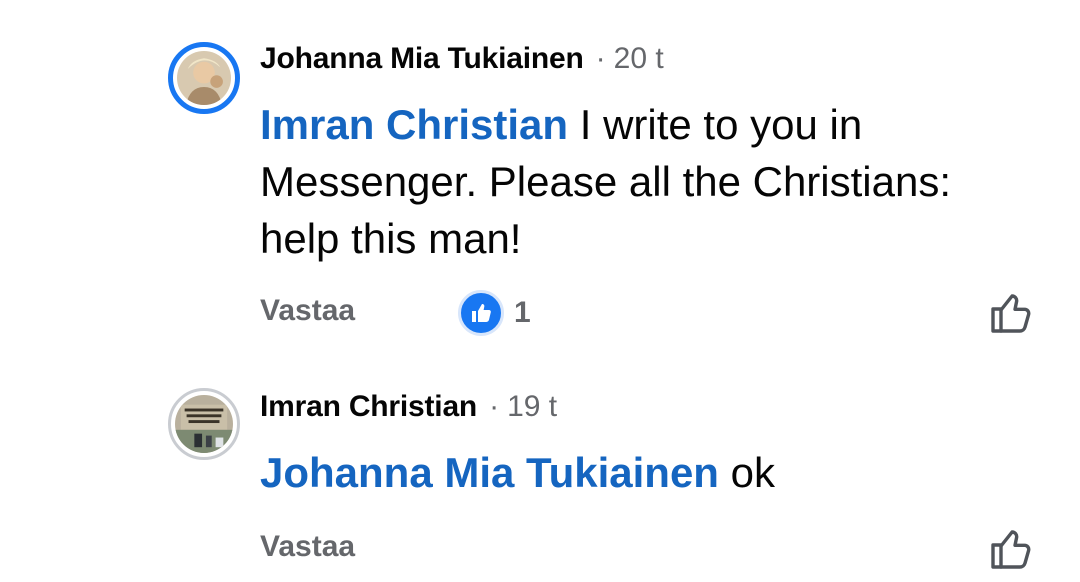 The width and height of the screenshot is (1080, 582). I want to click on comment-message: ok, so click(746, 472).